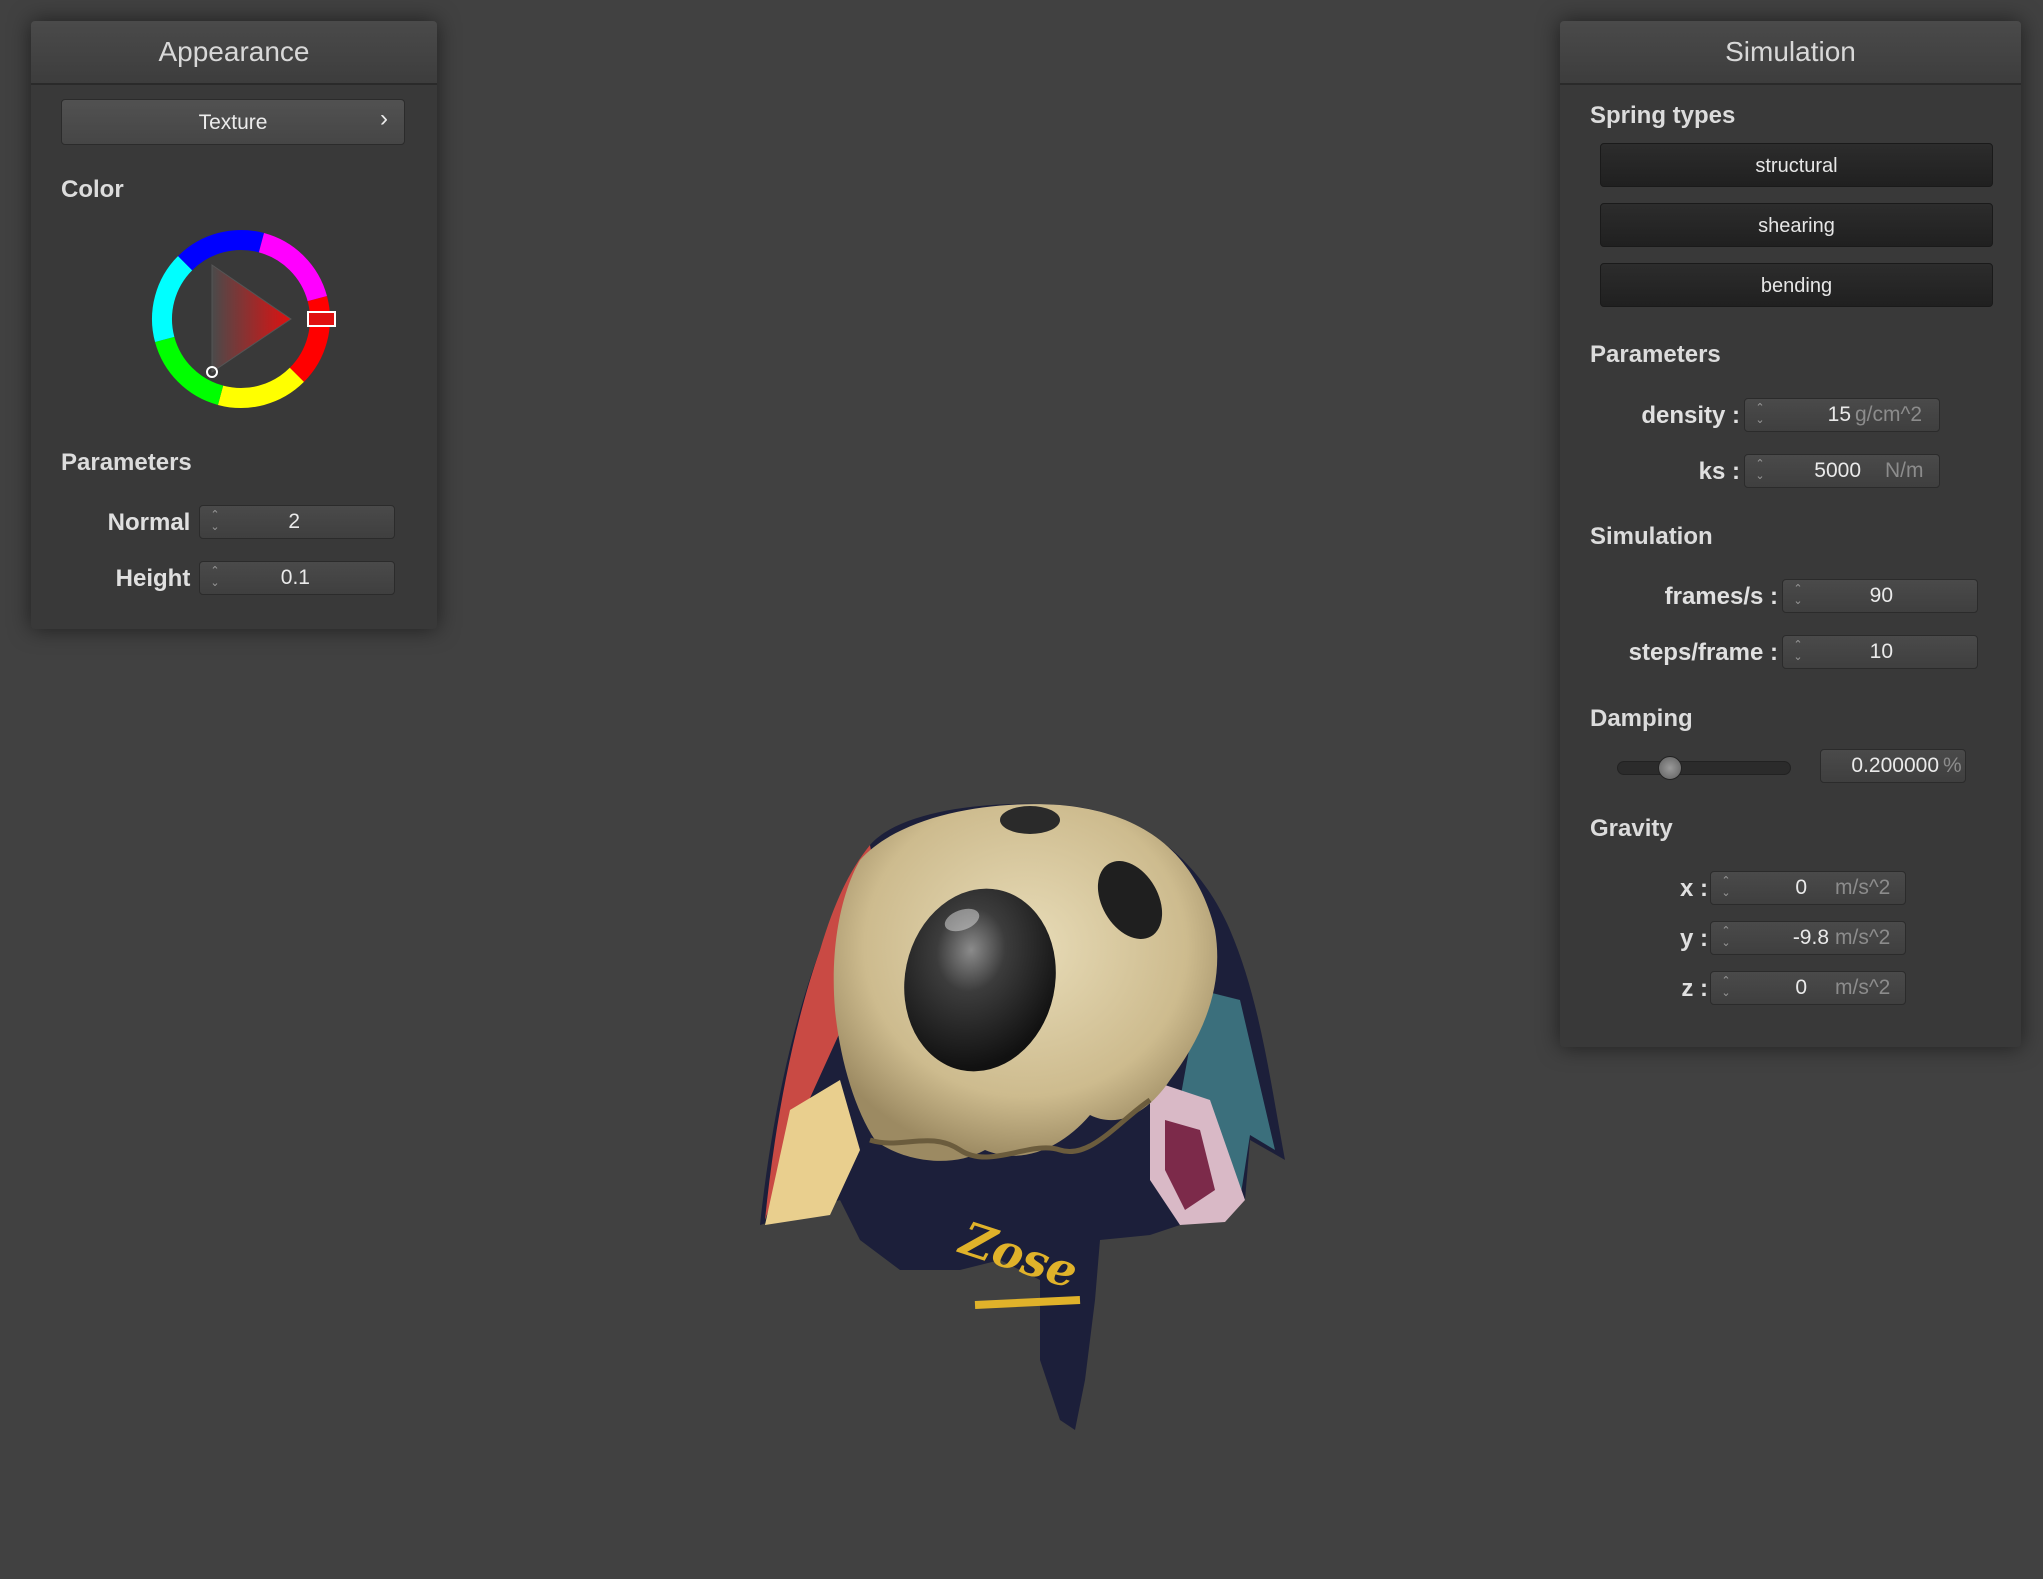 The height and width of the screenshot is (1579, 2043). Describe the element at coordinates (1863, 887) in the screenshot. I see `gravity-x-unit: m/s^2` at that location.